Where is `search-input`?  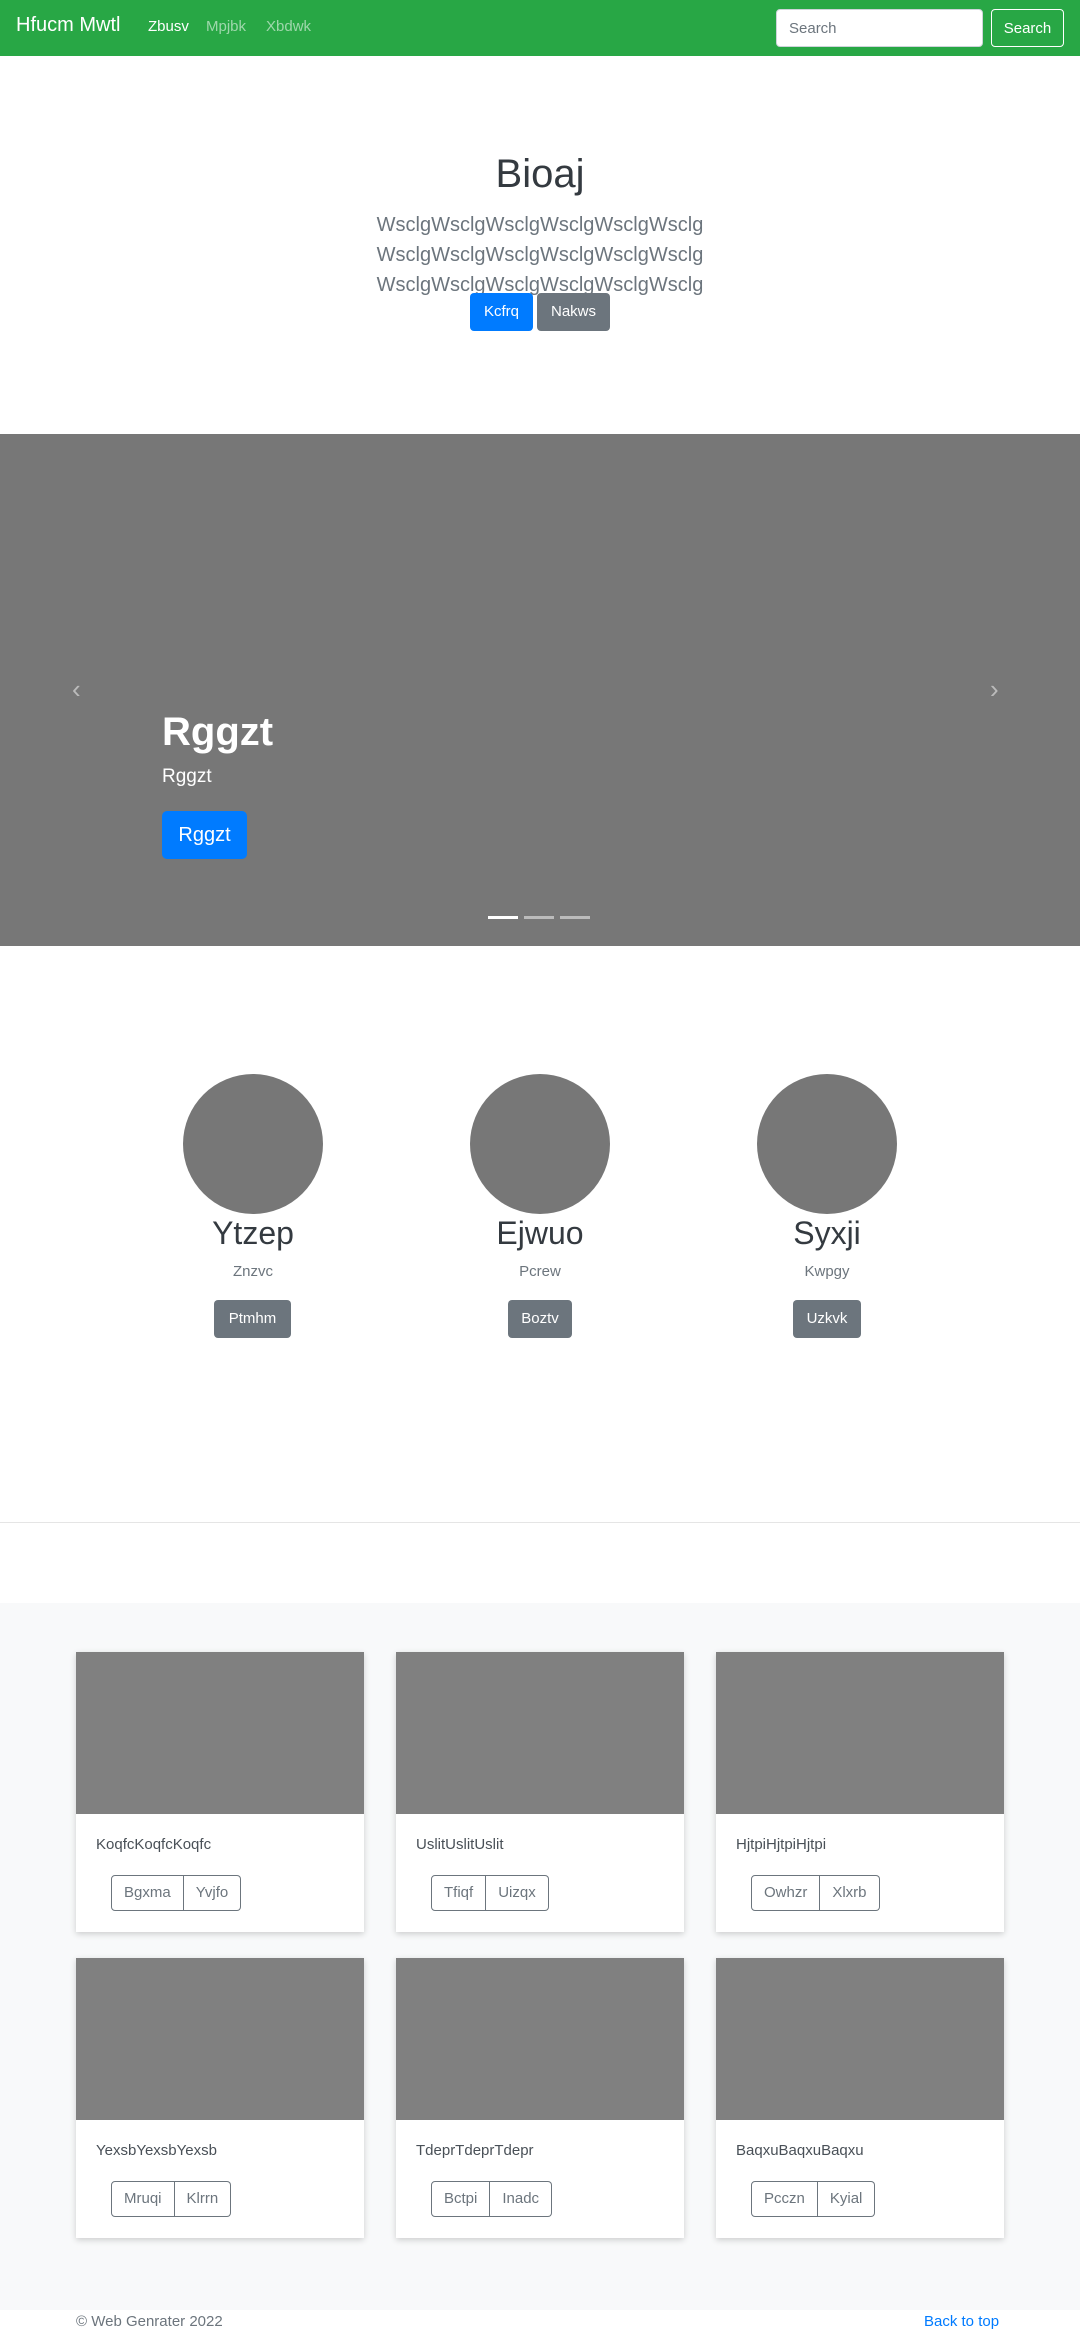
search-input is located at coordinates (879, 28).